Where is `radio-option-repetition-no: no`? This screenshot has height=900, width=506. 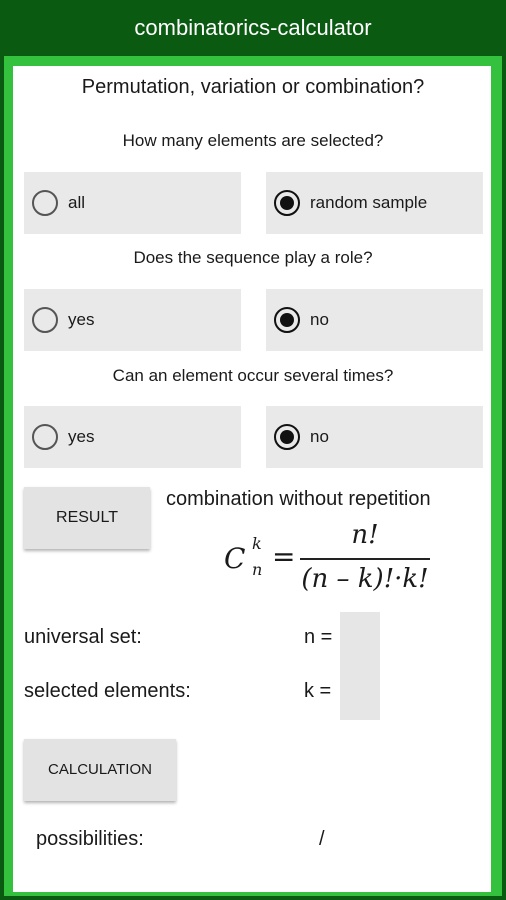 radio-option-repetition-no: no is located at coordinates (374, 437).